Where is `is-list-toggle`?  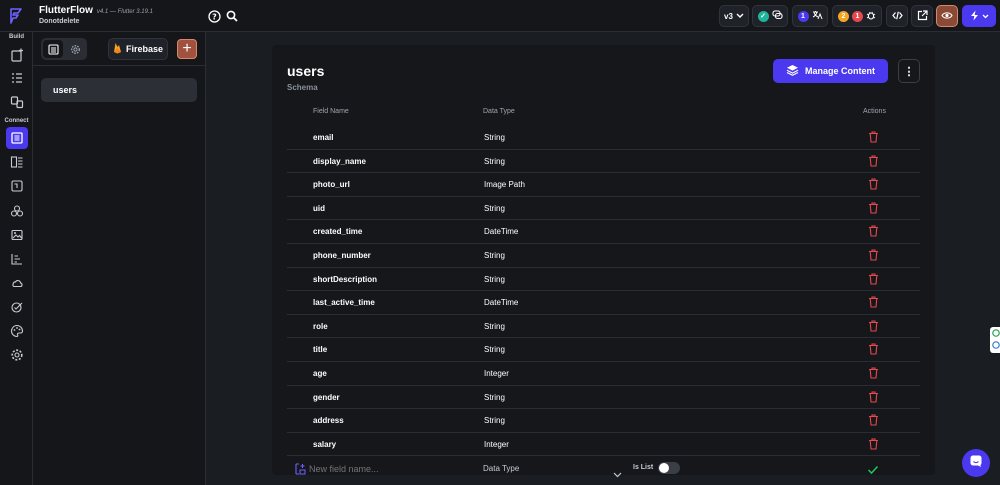 is-list-toggle is located at coordinates (669, 468).